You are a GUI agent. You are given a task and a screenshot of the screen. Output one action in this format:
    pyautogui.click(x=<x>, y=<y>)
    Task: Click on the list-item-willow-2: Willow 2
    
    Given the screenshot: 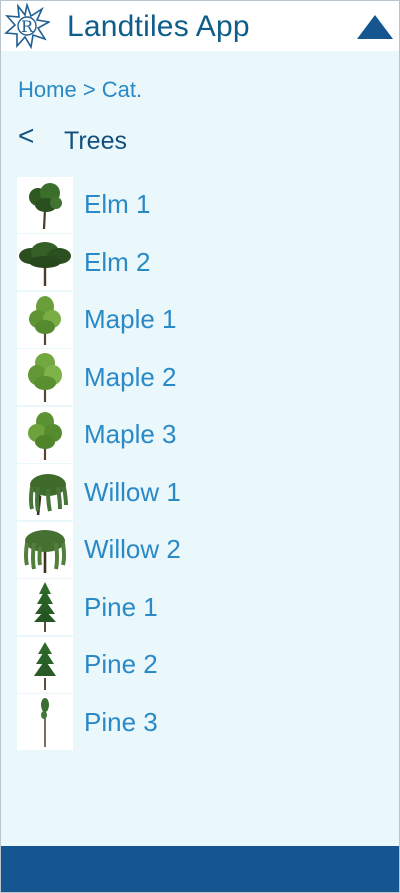 What is the action you would take?
    pyautogui.click(x=207, y=550)
    